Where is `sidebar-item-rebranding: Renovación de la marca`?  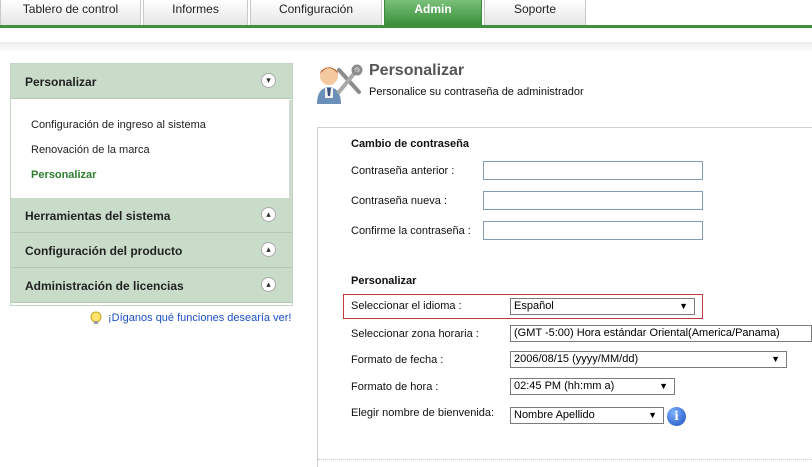
sidebar-item-rebranding: Renovación de la marca is located at coordinates (90, 150).